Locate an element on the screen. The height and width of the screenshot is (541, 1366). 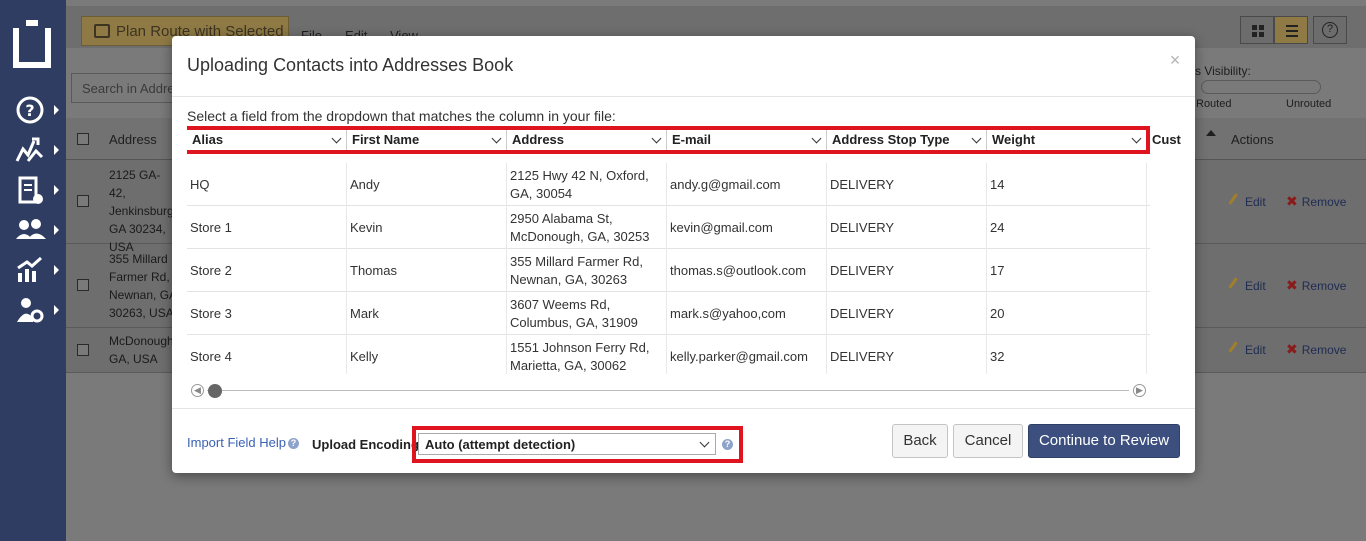
chart-growth-icon is located at coordinates (30, 271).